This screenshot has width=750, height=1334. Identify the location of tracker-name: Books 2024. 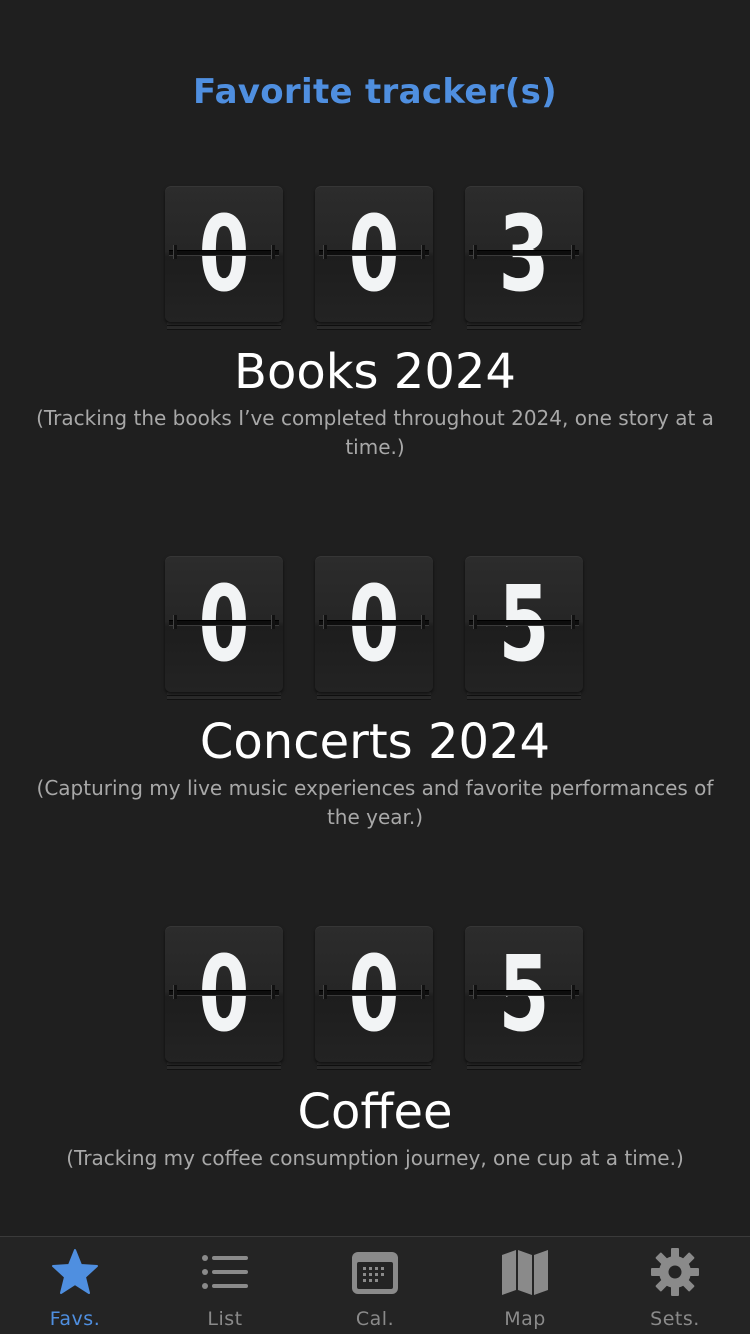
(375, 372).